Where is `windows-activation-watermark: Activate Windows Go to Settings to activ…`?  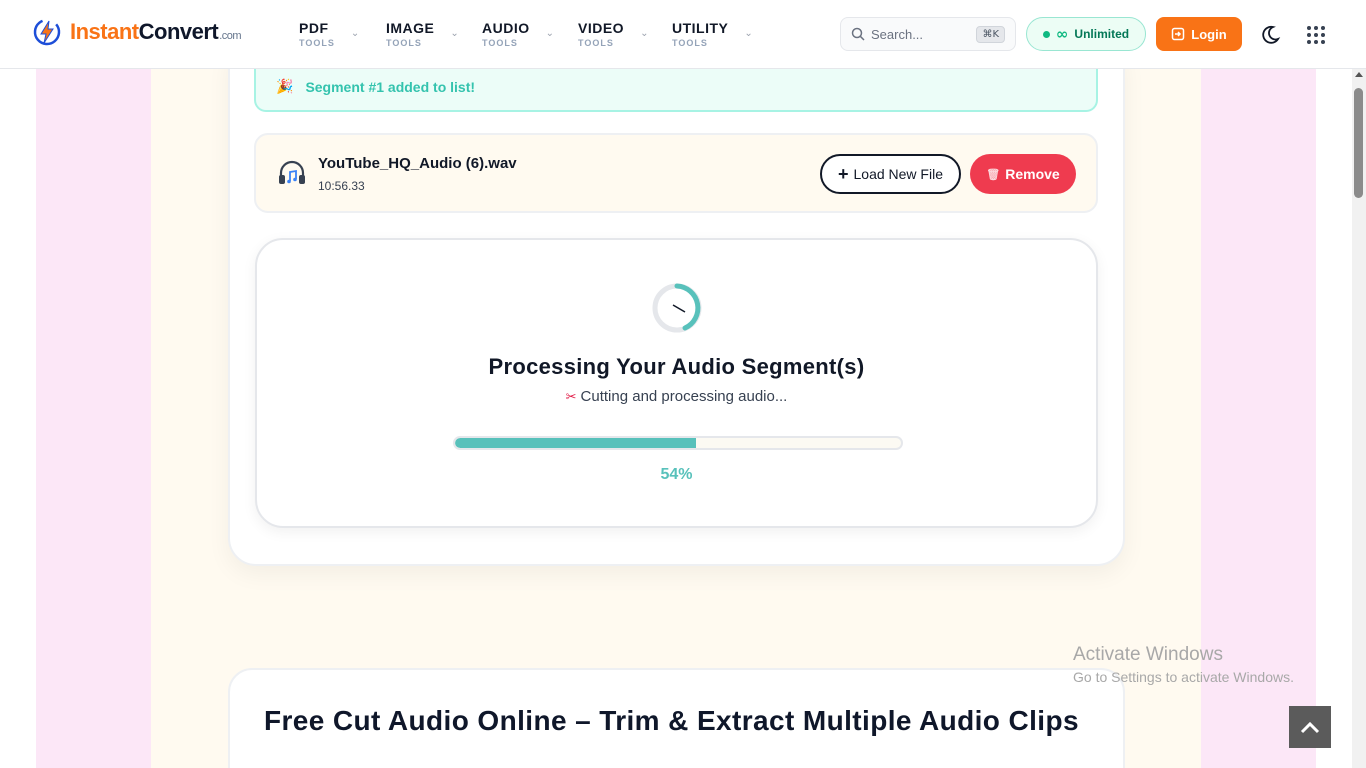 windows-activation-watermark: Activate Windows Go to Settings to activ… is located at coordinates (1183, 664).